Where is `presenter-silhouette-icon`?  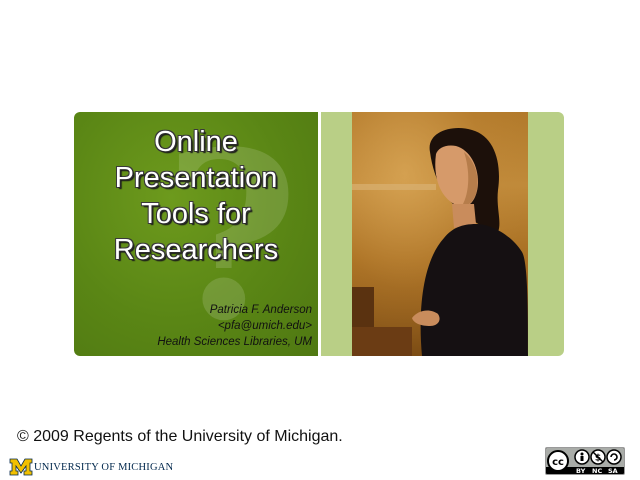
presenter-silhouette-icon is located at coordinates (470, 242).